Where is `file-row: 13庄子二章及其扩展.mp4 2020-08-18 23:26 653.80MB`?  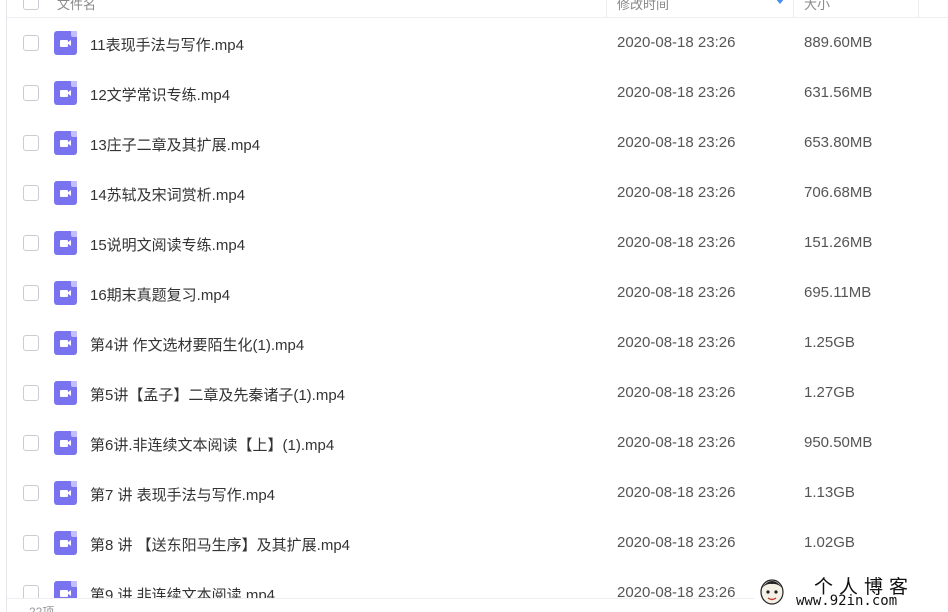 file-row: 13庄子二章及其扩展.mp4 2020-08-18 23:26 653.80MB is located at coordinates (477, 143).